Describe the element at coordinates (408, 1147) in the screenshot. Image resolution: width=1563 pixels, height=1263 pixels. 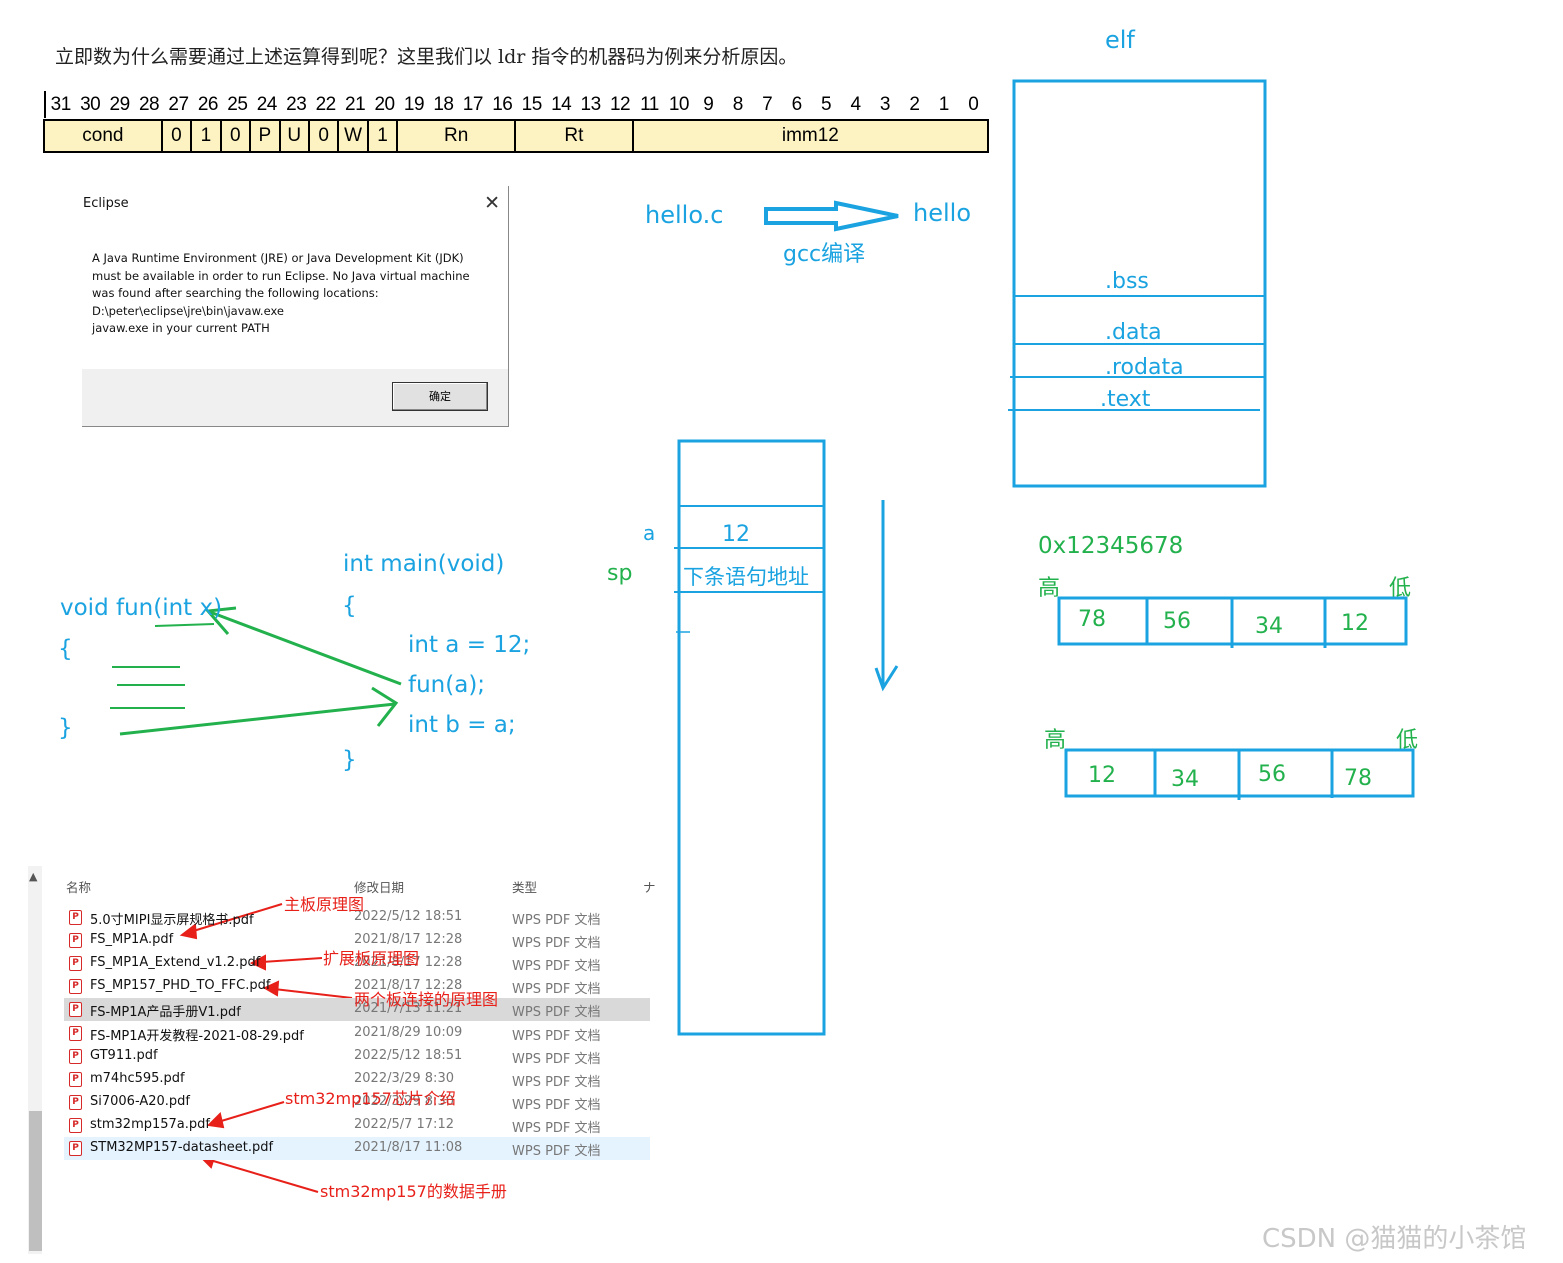
I see `file-date: 2021/8/17 11:08` at that location.